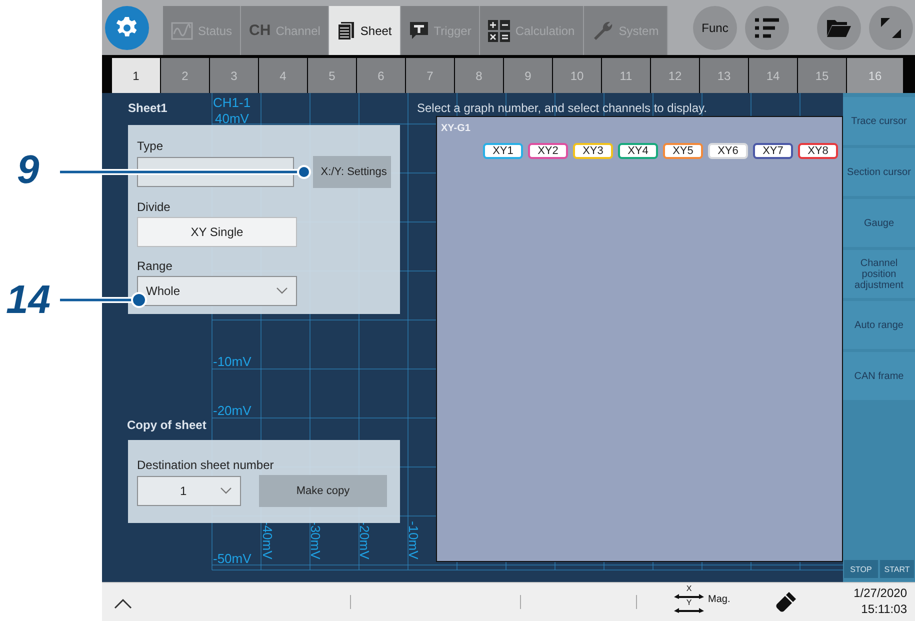 This screenshot has height=621, width=915. What do you see at coordinates (234, 75) in the screenshot?
I see `page-number-tab: 3` at bounding box center [234, 75].